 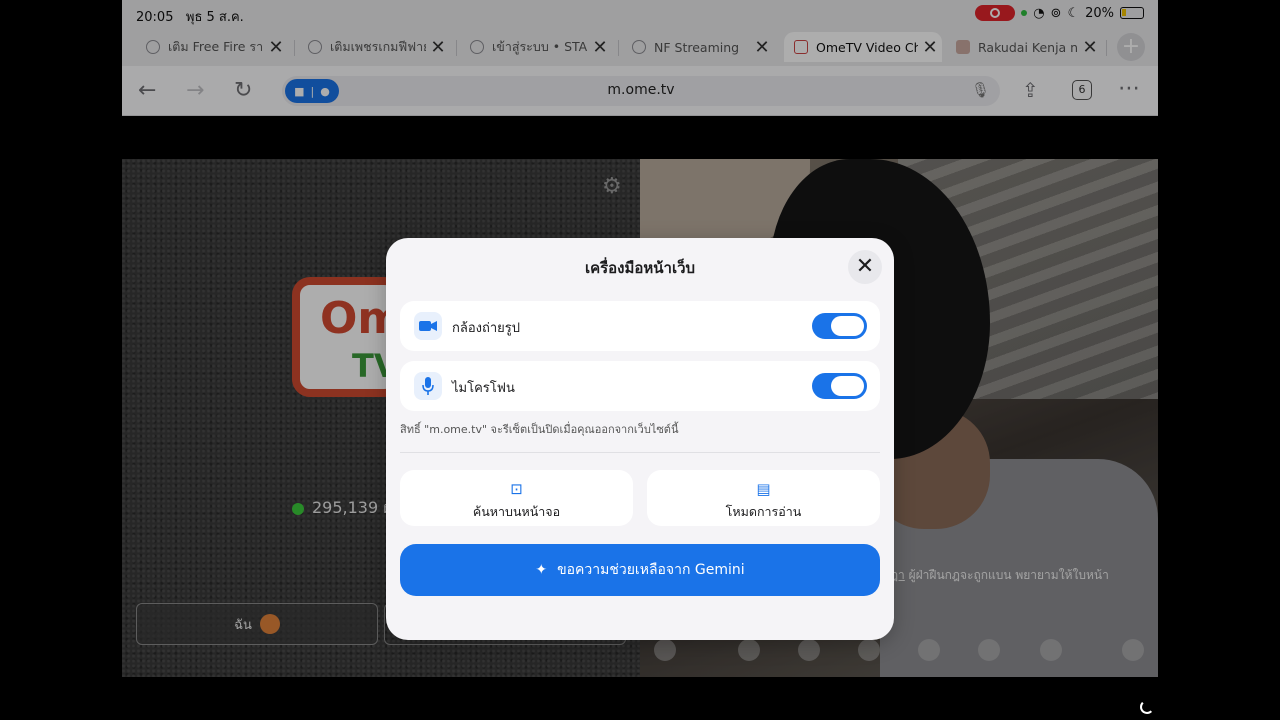 I want to click on sparkle-icon: ✦, so click(x=541, y=570).